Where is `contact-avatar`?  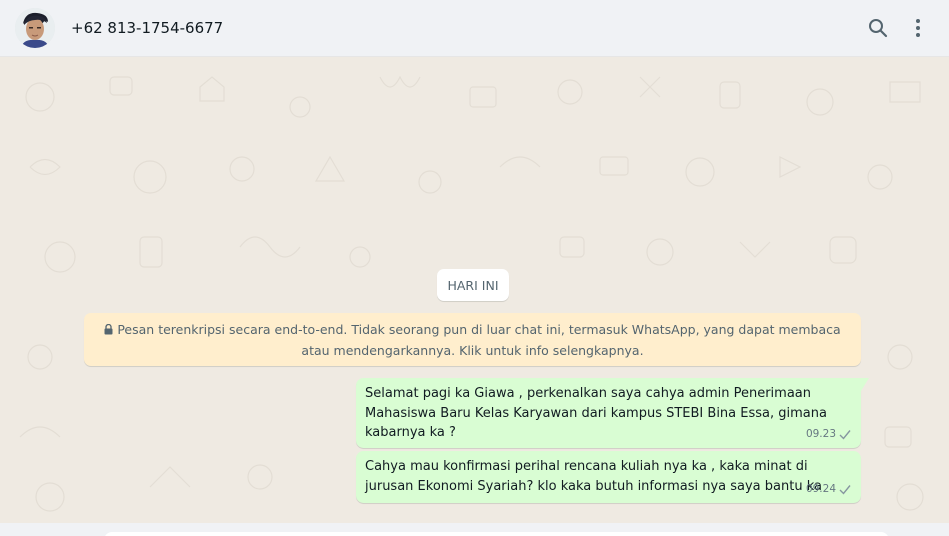
contact-avatar is located at coordinates (35, 28).